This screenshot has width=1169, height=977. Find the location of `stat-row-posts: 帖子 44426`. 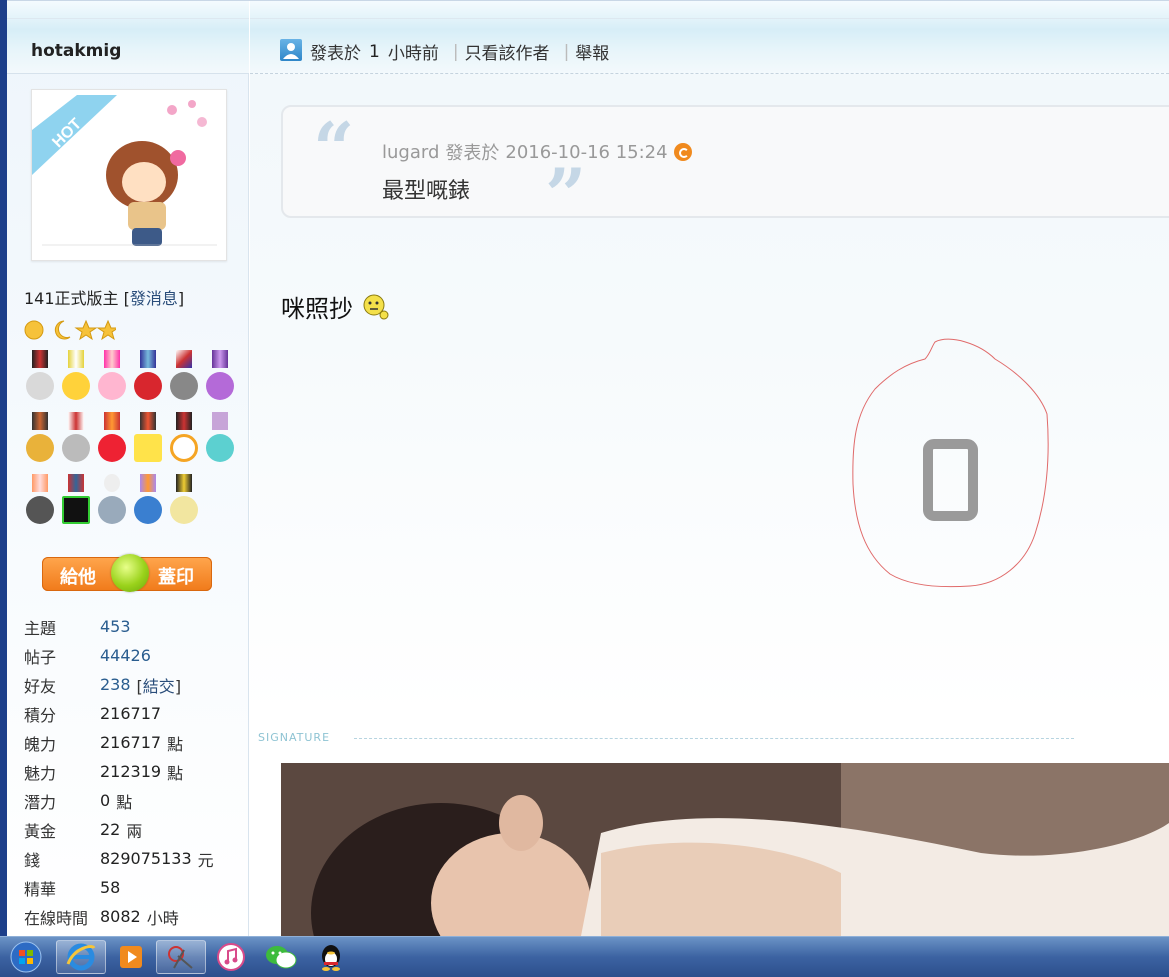

stat-row-posts: 帖子 44426 is located at coordinates (134, 655).